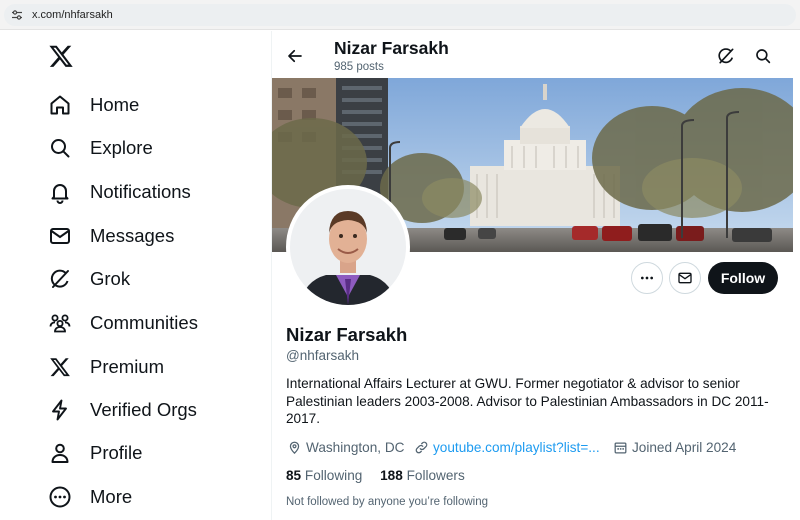  What do you see at coordinates (72, 15) in the screenshot?
I see `url-text: x.com/nhfarsakh` at bounding box center [72, 15].